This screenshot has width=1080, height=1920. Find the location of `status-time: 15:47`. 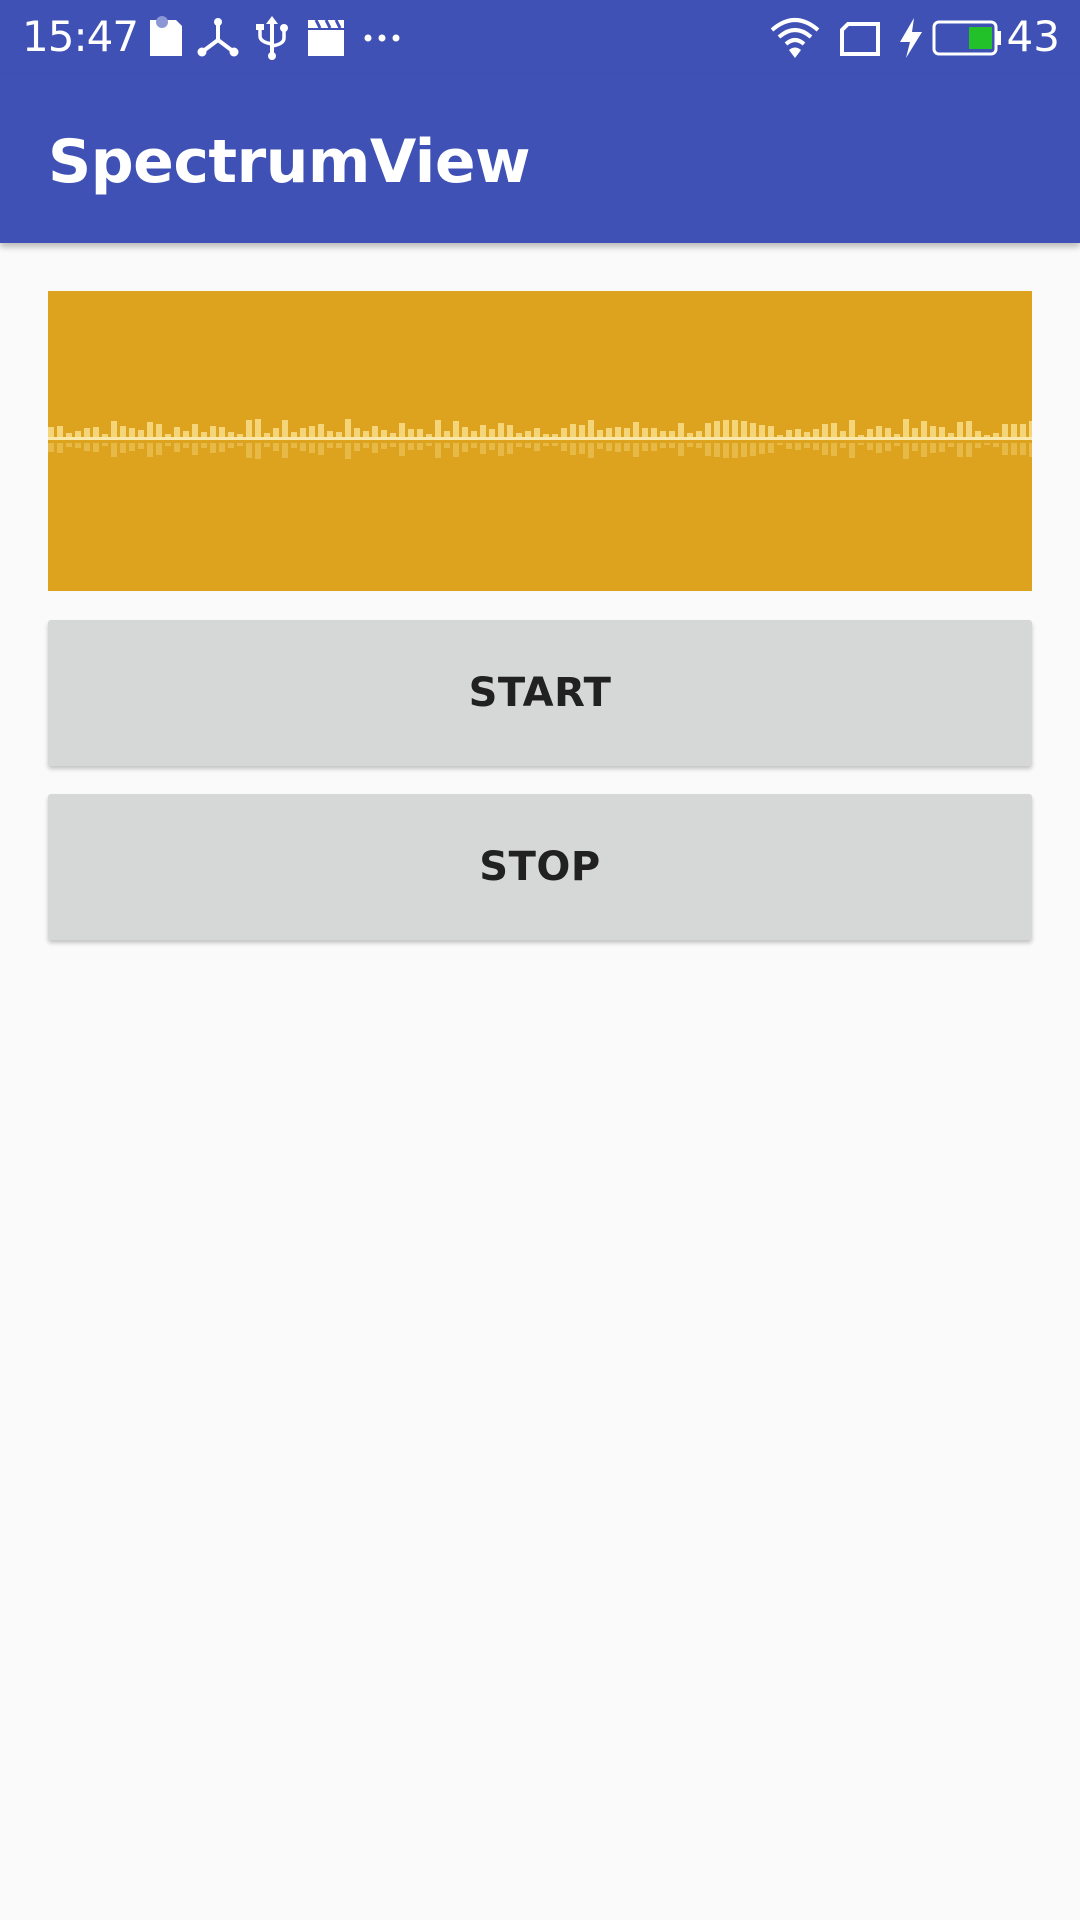

status-time: 15:47 is located at coordinates (80, 36).